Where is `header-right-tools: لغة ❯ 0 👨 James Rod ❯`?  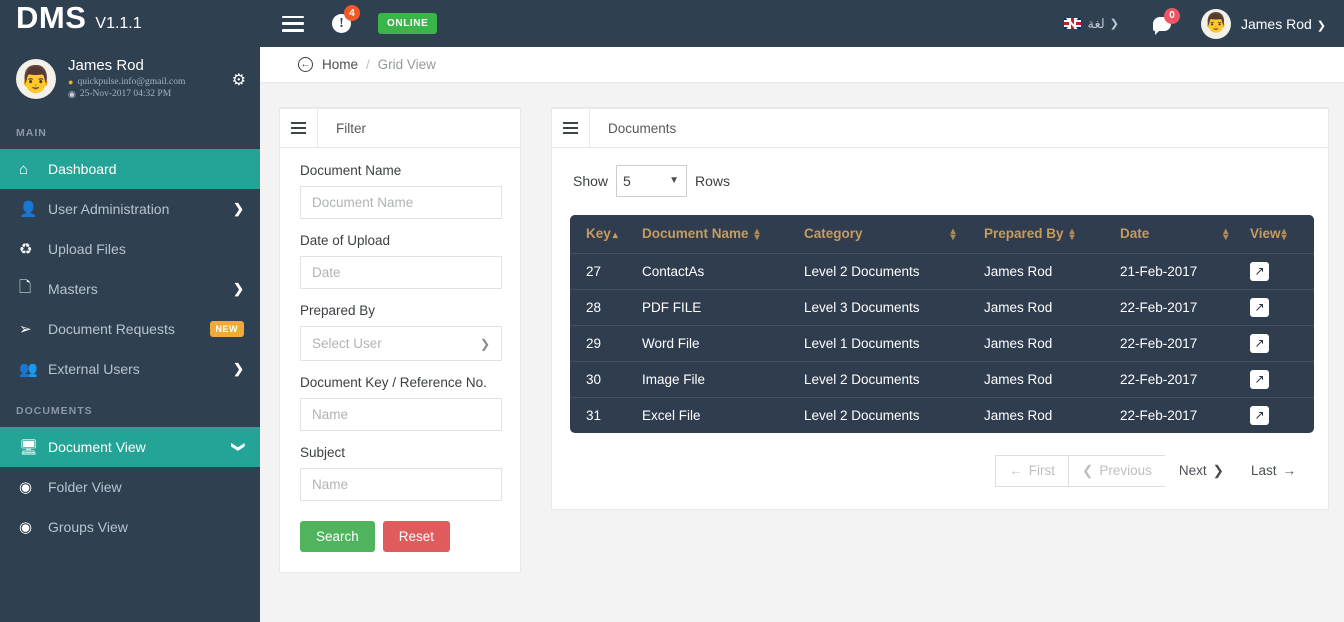
header-right-tools: لغة ❯ 0 👨 James Rod ❯ is located at coordinates (1203, 23).